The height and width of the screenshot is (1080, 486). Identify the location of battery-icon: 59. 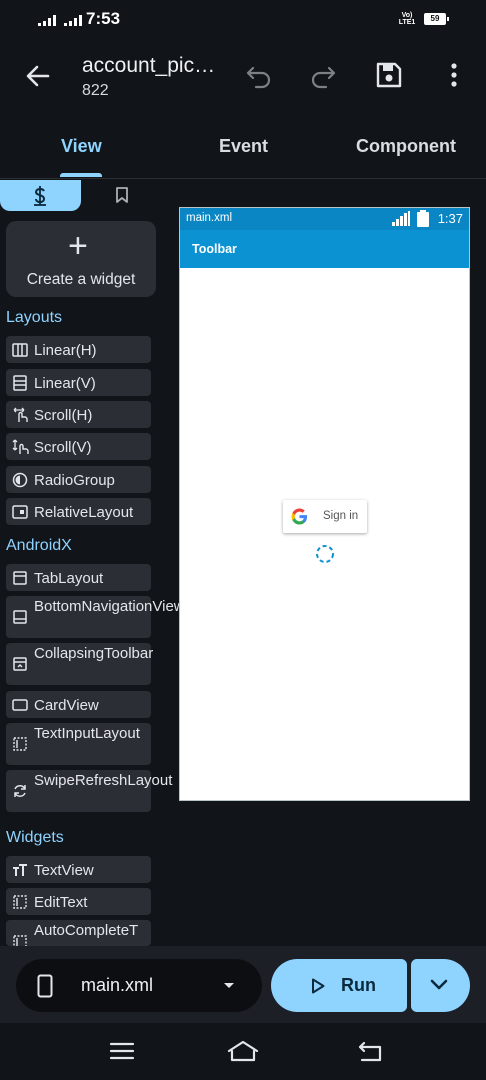
(436, 19).